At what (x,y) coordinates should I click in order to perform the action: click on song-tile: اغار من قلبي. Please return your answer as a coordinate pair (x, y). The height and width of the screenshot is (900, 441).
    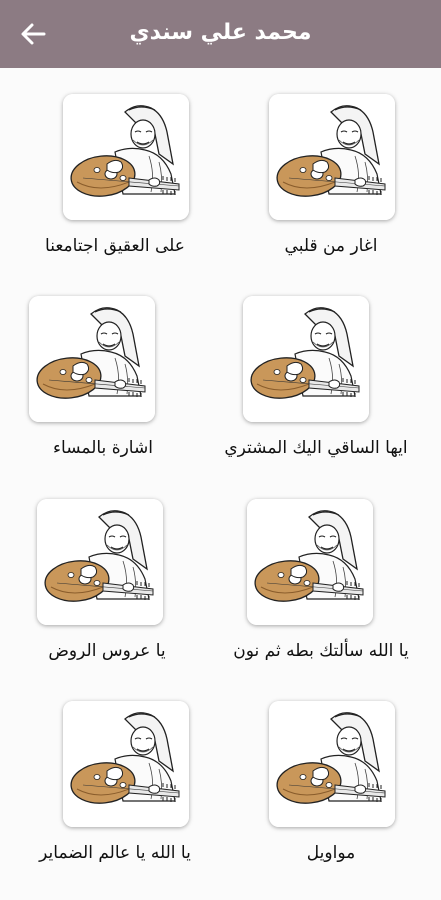
    Looking at the image, I should click on (331, 175).